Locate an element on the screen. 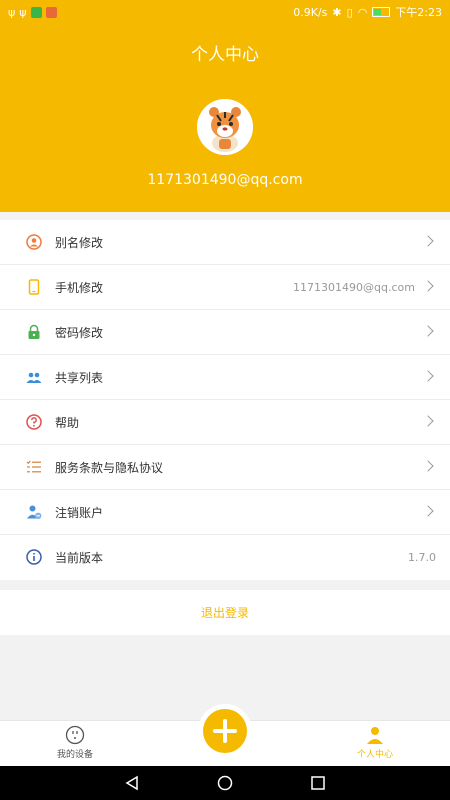 This screenshot has width=450, height=800. phone-value: 1171301490@qq.com is located at coordinates (354, 287).